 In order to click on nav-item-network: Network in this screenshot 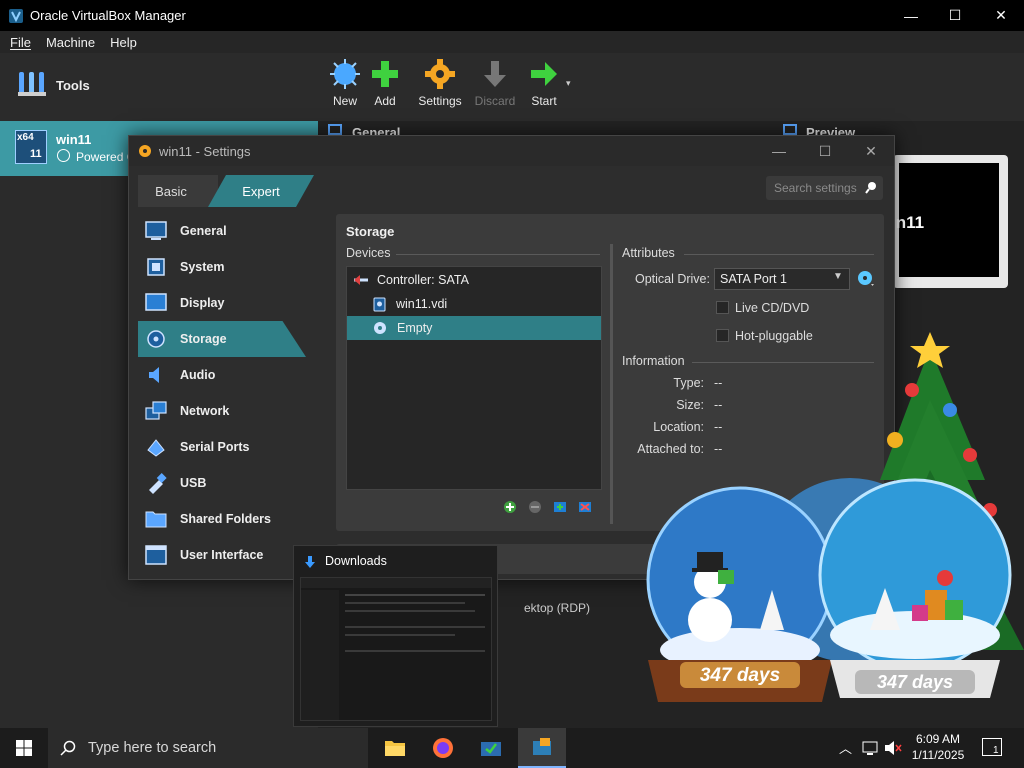, I will do `click(222, 411)`.